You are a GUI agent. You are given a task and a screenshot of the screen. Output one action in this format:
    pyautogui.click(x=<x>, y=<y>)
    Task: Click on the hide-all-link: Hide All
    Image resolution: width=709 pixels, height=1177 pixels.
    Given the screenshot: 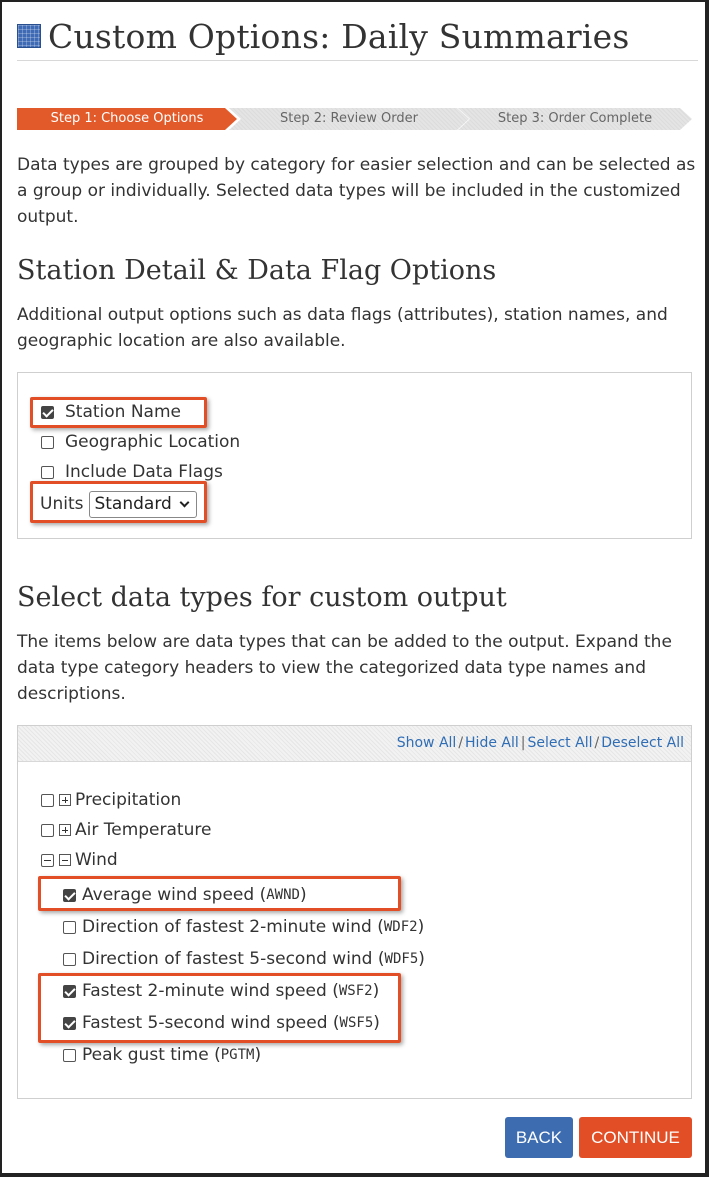 What is the action you would take?
    pyautogui.click(x=492, y=743)
    